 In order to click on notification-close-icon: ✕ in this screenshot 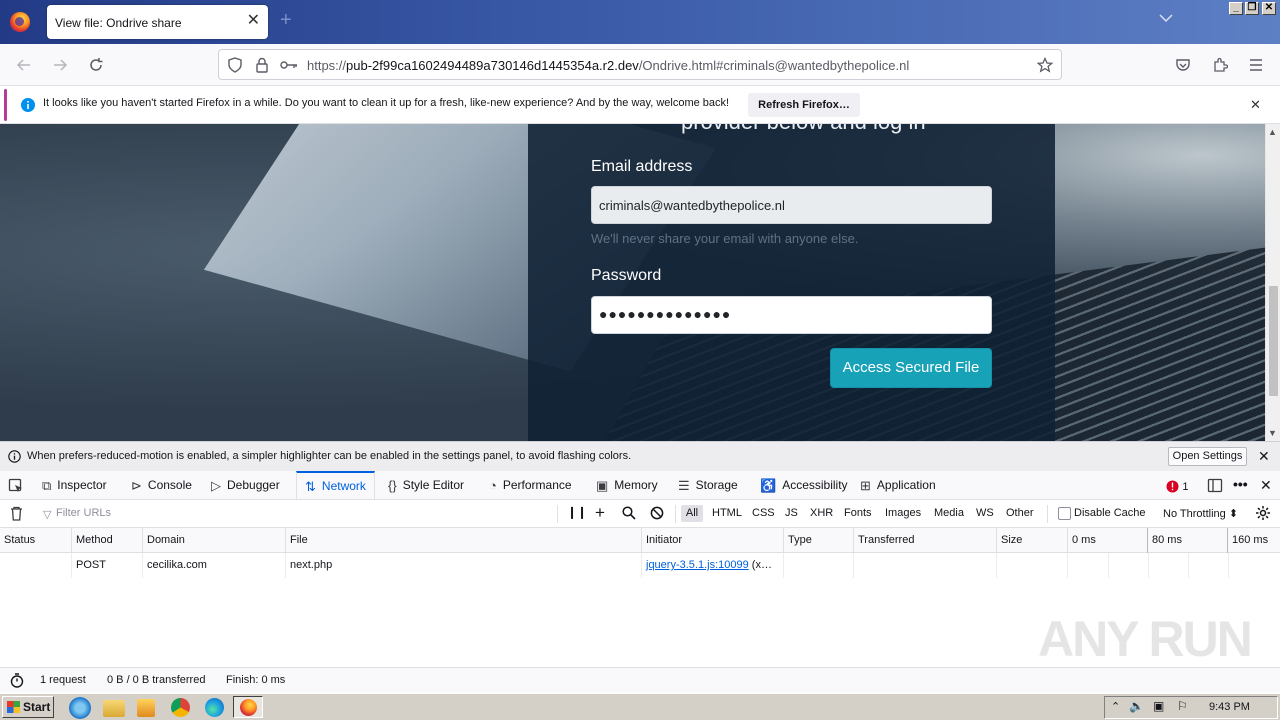, I will do `click(1255, 105)`.